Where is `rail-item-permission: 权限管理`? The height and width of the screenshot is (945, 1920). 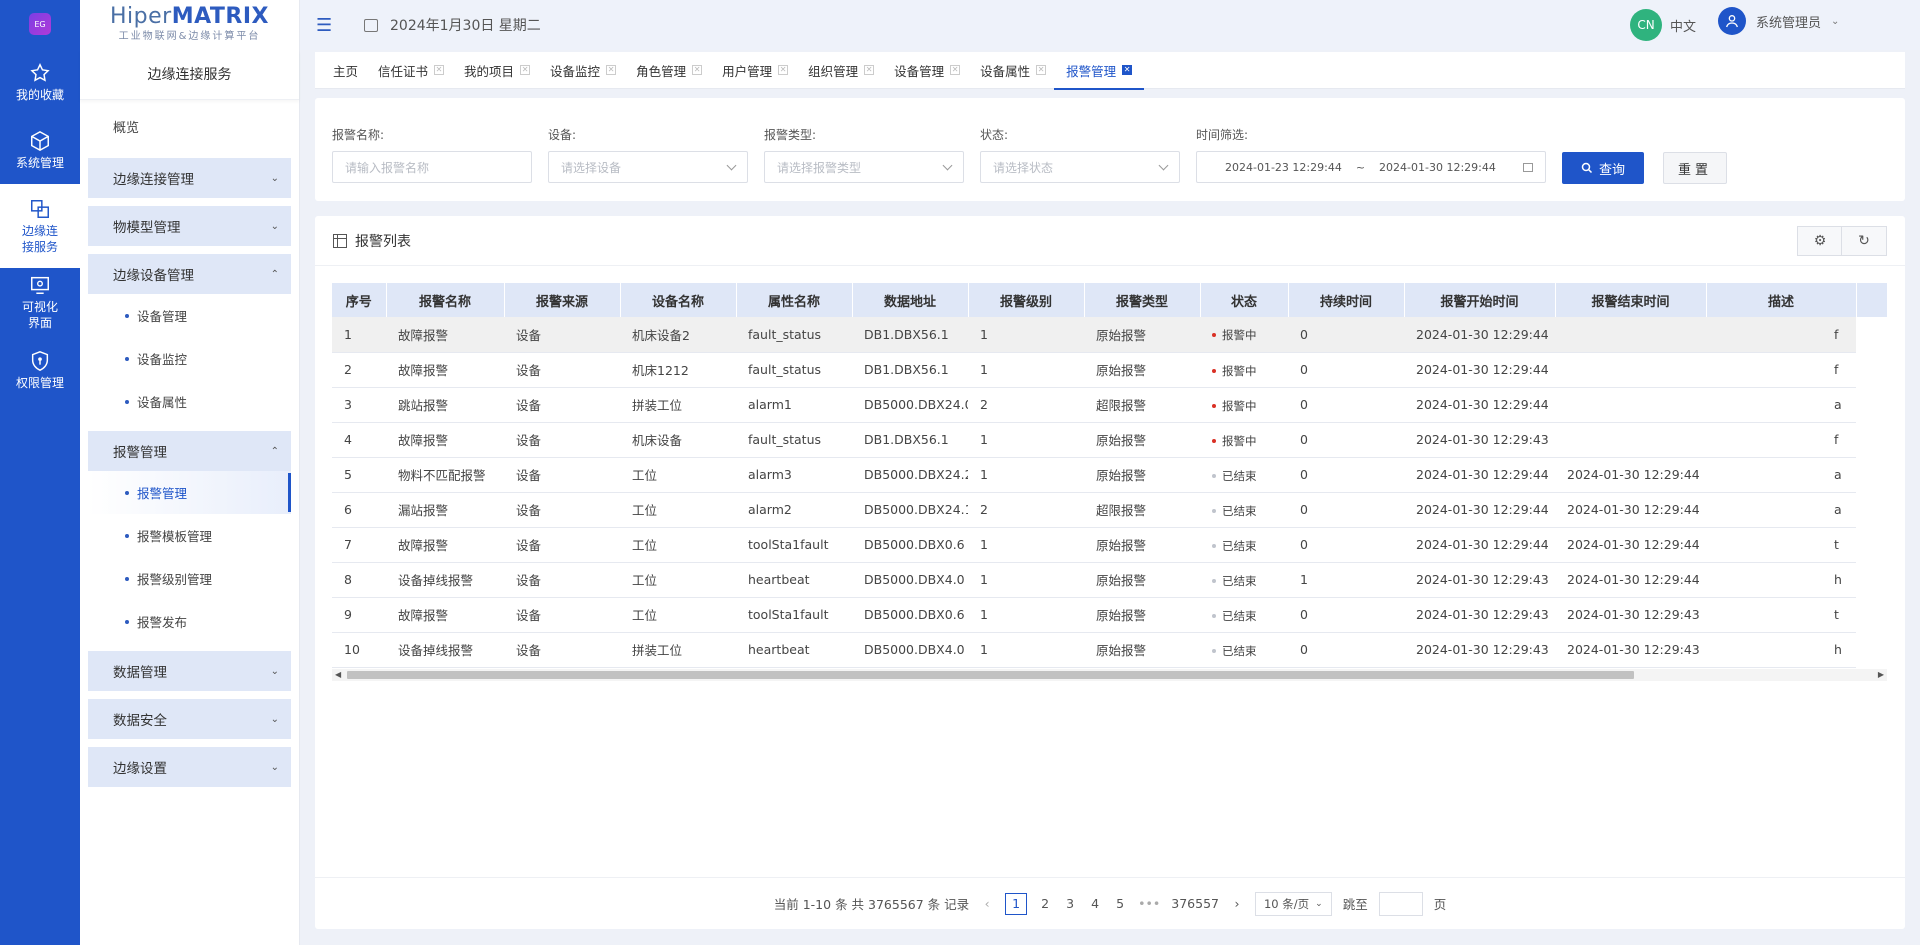
rail-item-permission: 权限管理 is located at coordinates (40, 370).